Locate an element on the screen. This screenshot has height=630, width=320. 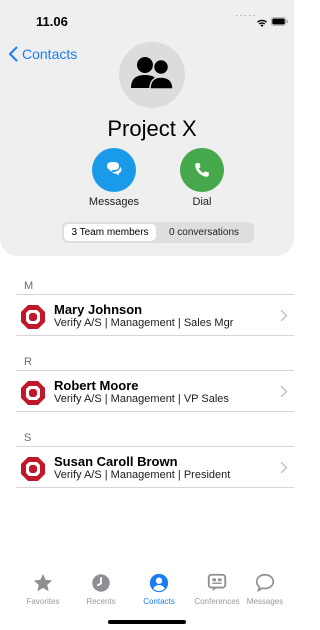
dial-action-label: Dial is located at coordinates (202, 202).